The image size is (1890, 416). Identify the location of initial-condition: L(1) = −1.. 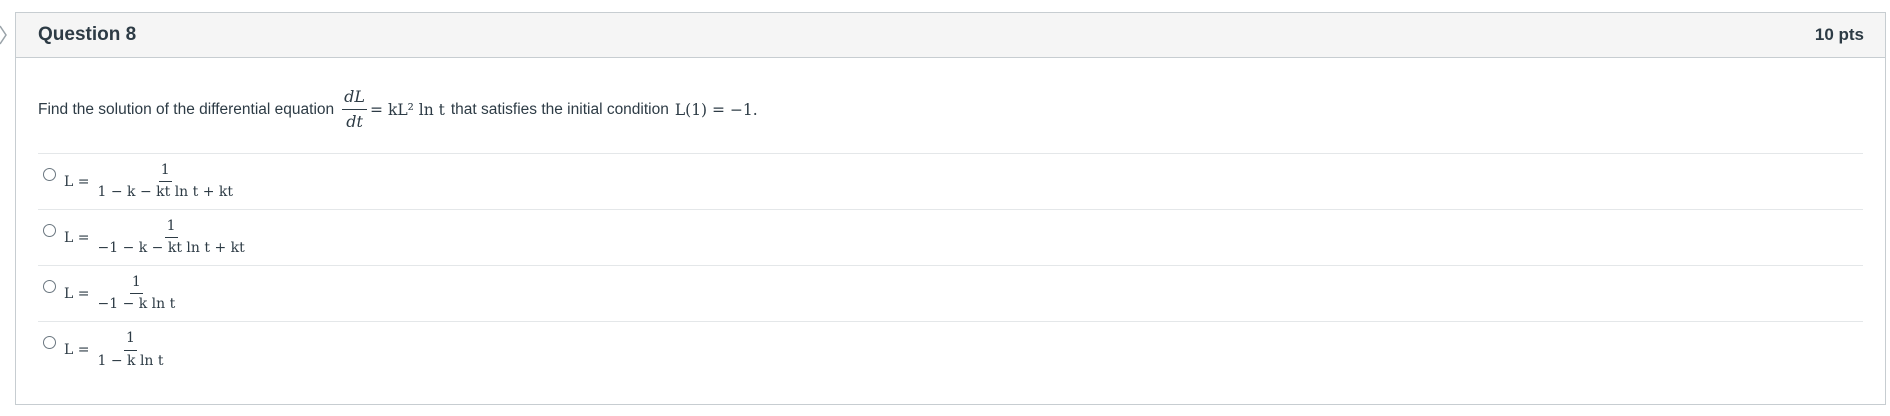
(716, 109).